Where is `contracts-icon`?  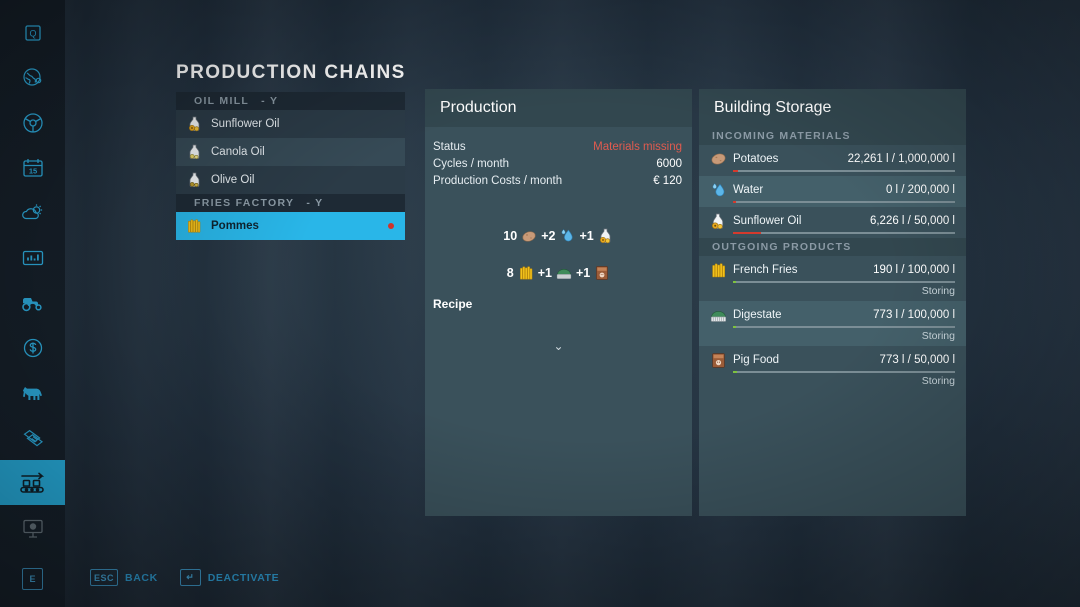
contracts-icon is located at coordinates (32, 437).